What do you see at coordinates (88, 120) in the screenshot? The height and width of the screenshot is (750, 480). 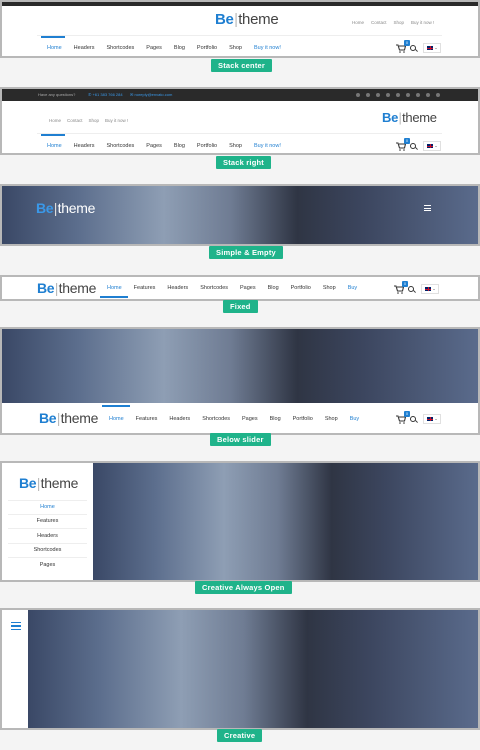 I see `top-links: Home Contact Shop Buy it now !` at bounding box center [88, 120].